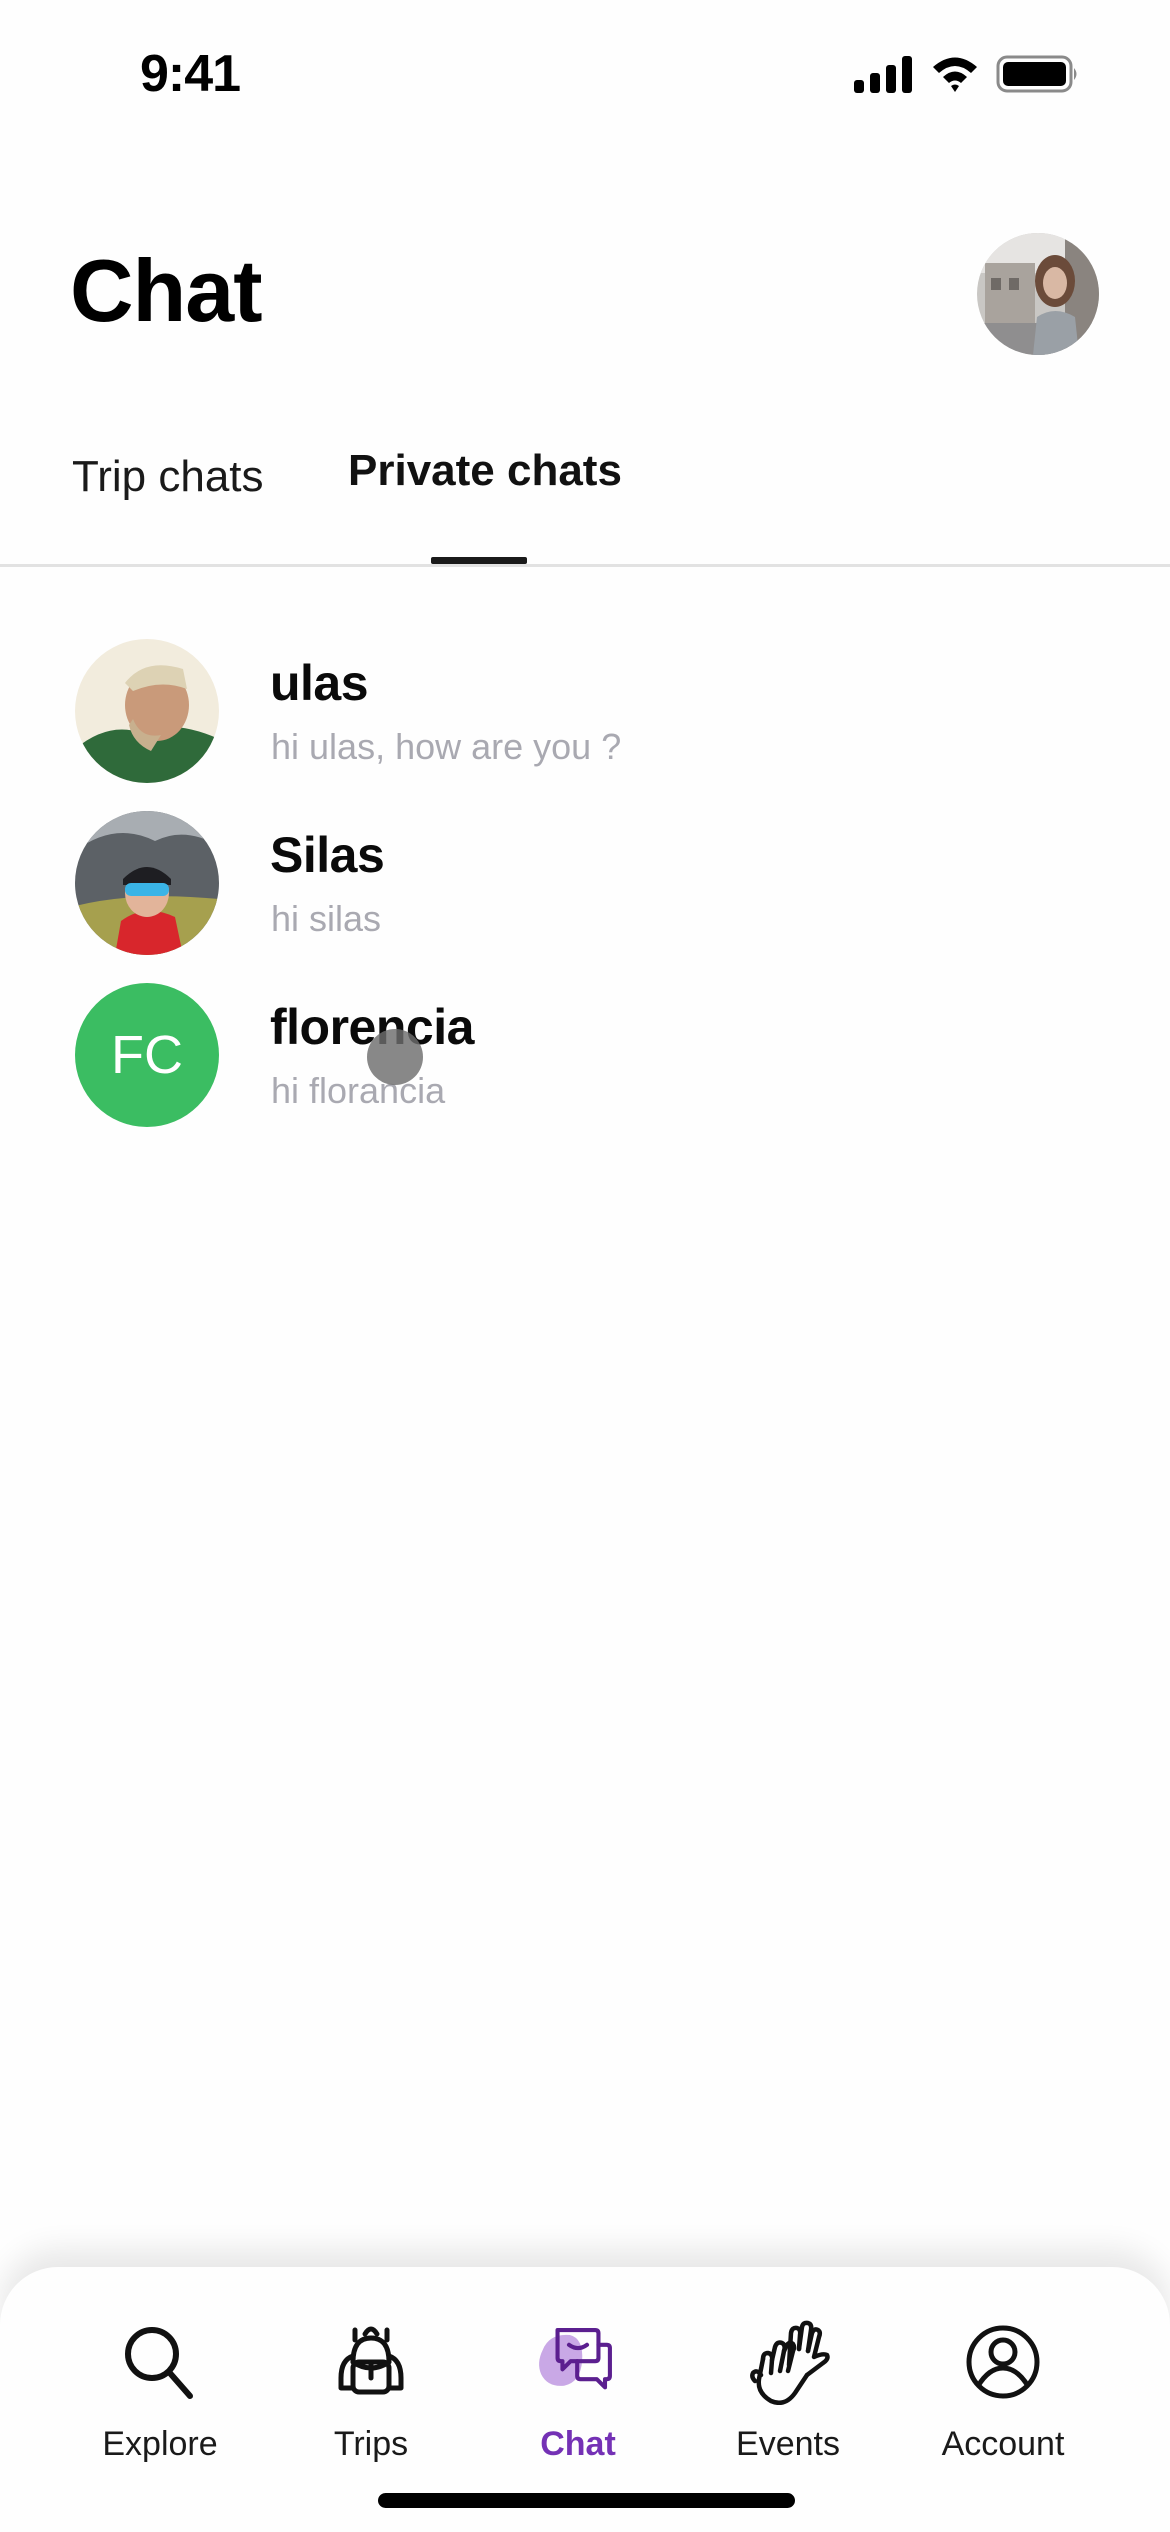 The image size is (1170, 2532). I want to click on chat-list-item: FC florencia hi florancia, so click(585, 1060).